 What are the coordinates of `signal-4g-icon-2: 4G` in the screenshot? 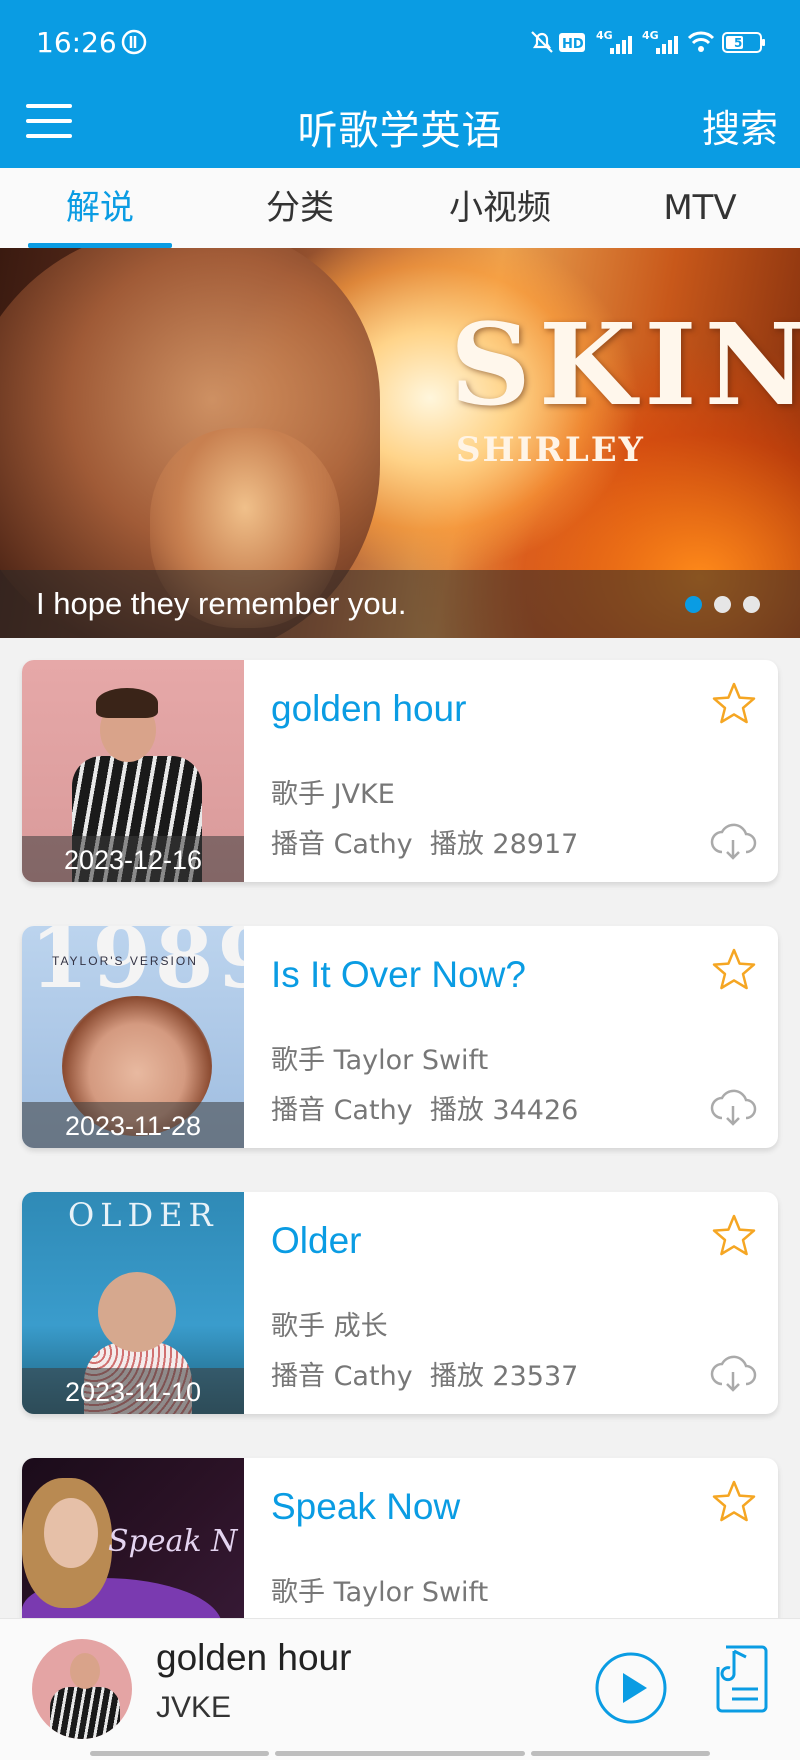 It's located at (660, 41).